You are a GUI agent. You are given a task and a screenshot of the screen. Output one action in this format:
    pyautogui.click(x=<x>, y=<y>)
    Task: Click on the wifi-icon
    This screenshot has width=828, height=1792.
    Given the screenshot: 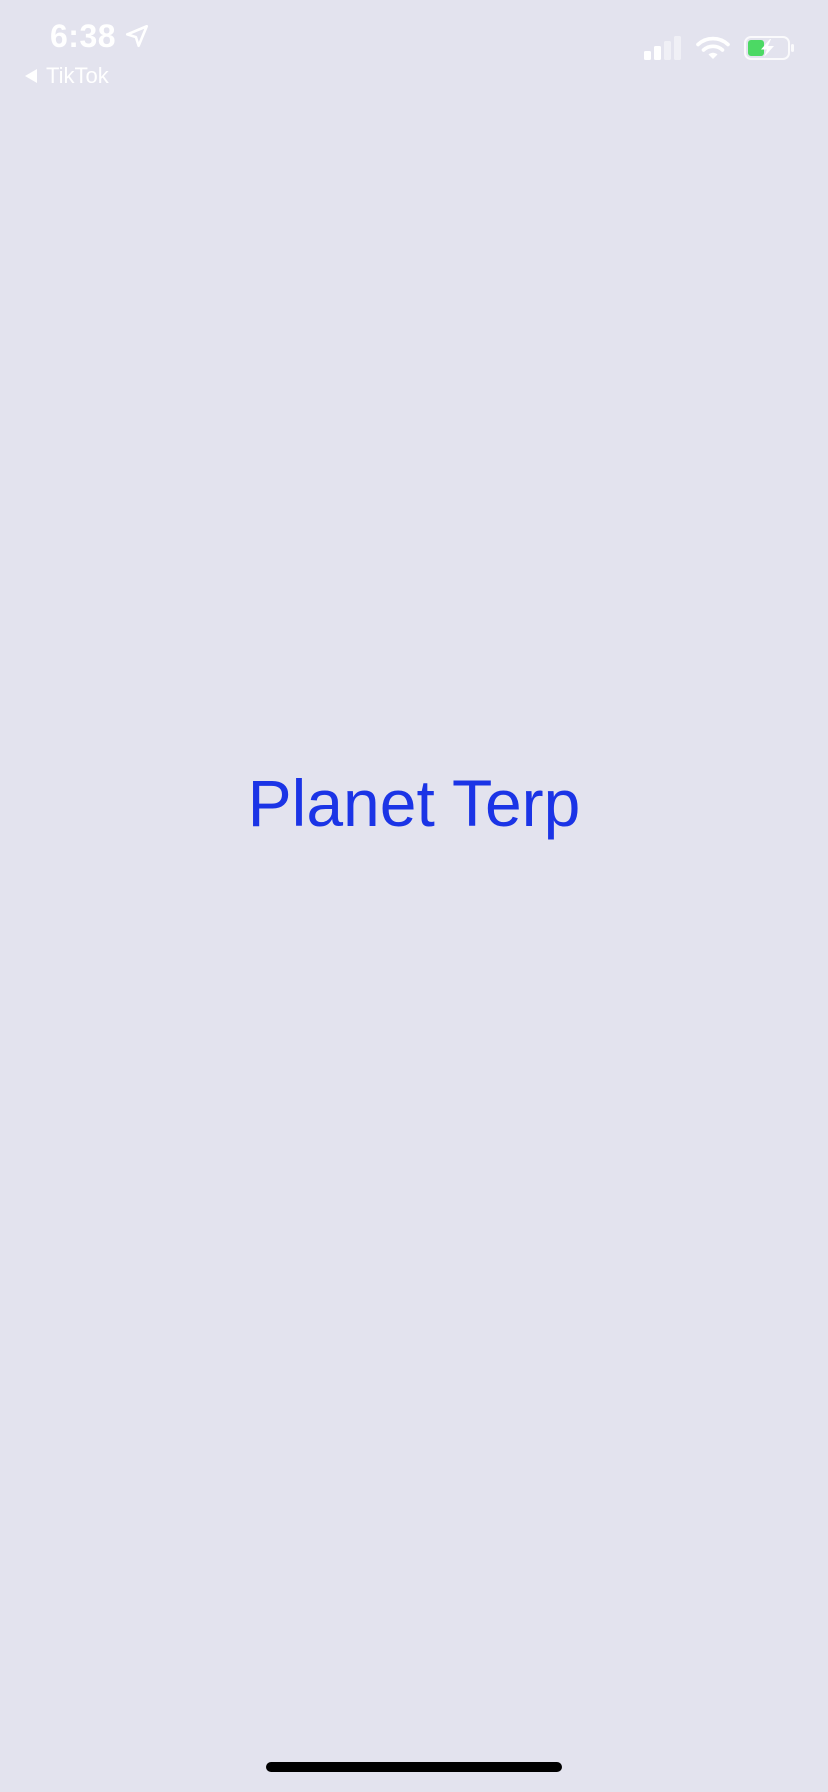 What is the action you would take?
    pyautogui.click(x=713, y=47)
    